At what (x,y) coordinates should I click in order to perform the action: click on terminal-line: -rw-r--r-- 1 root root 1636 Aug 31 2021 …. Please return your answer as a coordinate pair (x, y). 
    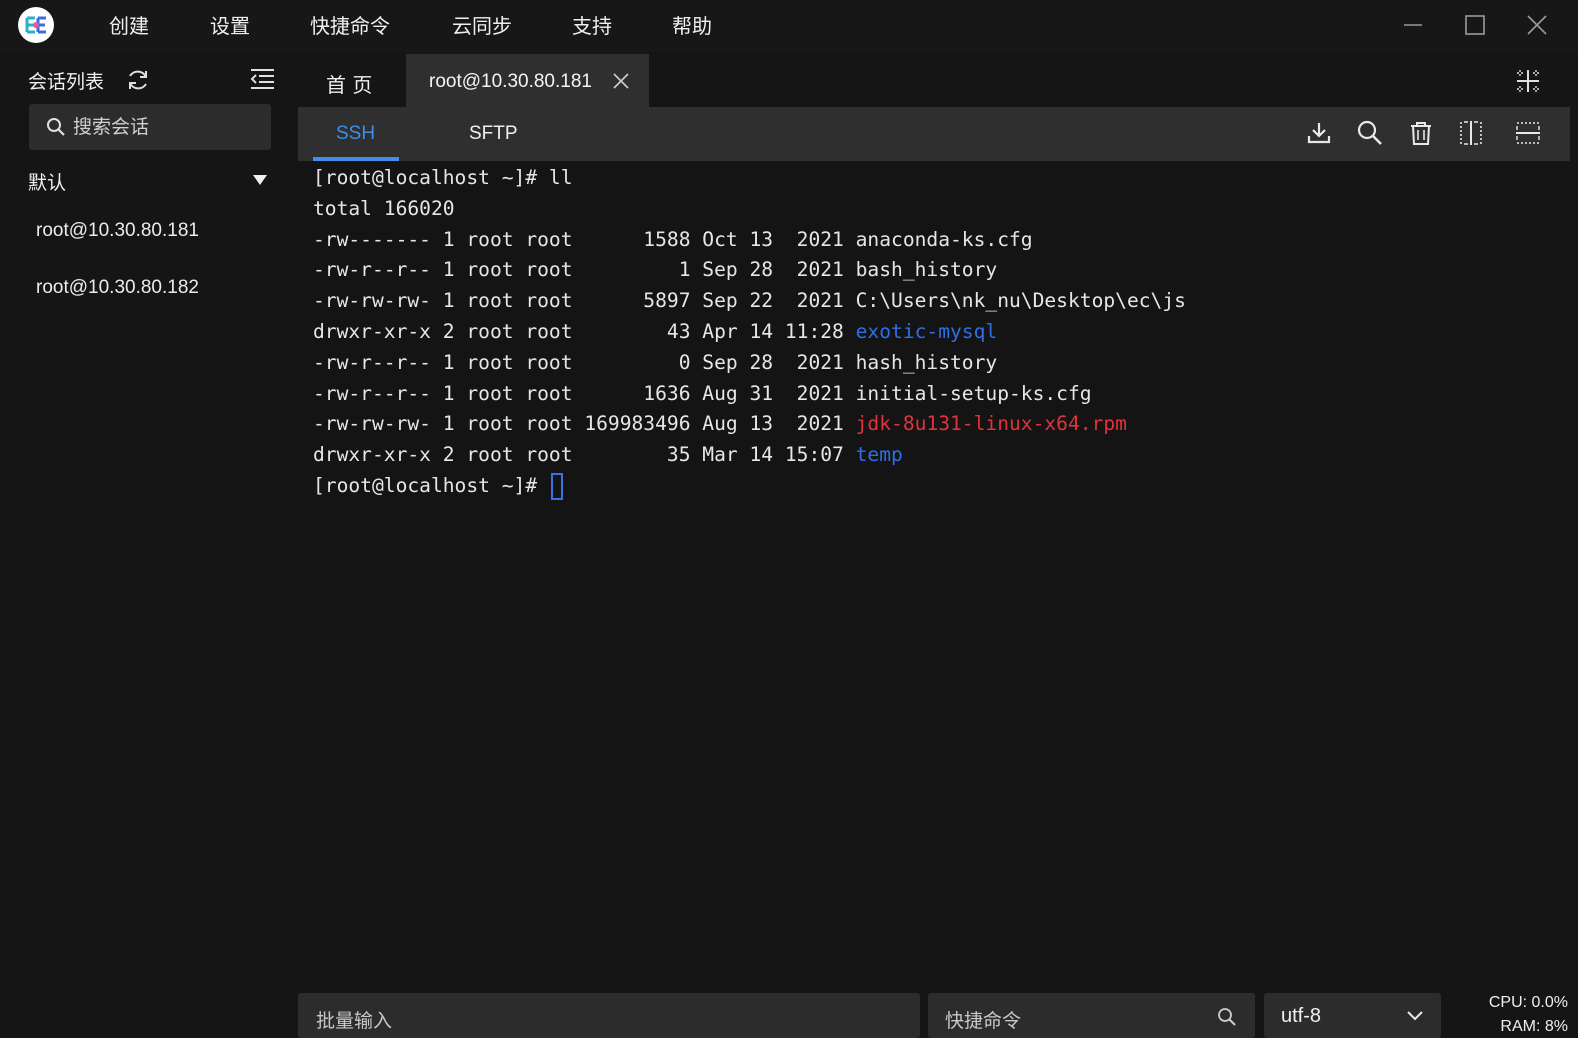
    Looking at the image, I should click on (749, 394).